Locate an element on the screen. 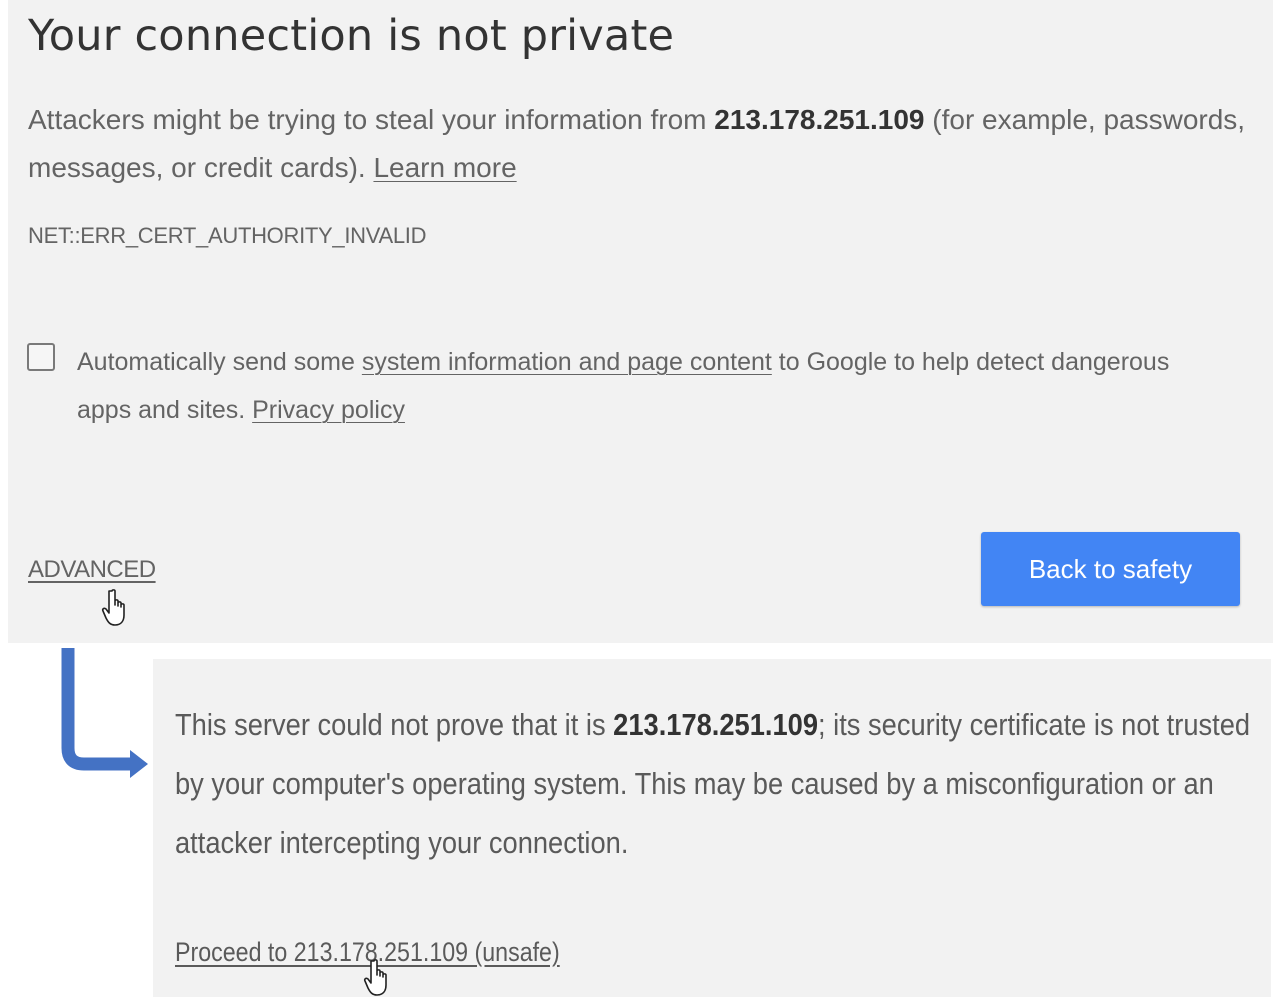 The image size is (1277, 997). learn-more-link: Learn more is located at coordinates (444, 167).